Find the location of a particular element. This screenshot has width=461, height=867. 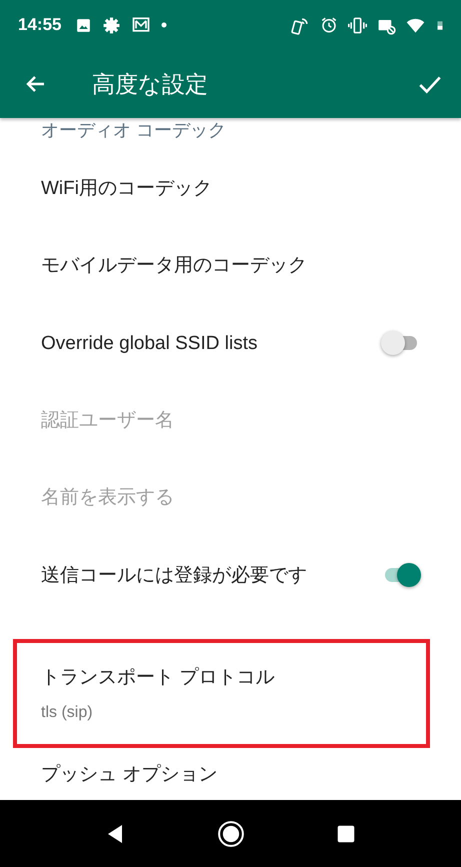

category-header: オーディオ コーデック is located at coordinates (133, 130).